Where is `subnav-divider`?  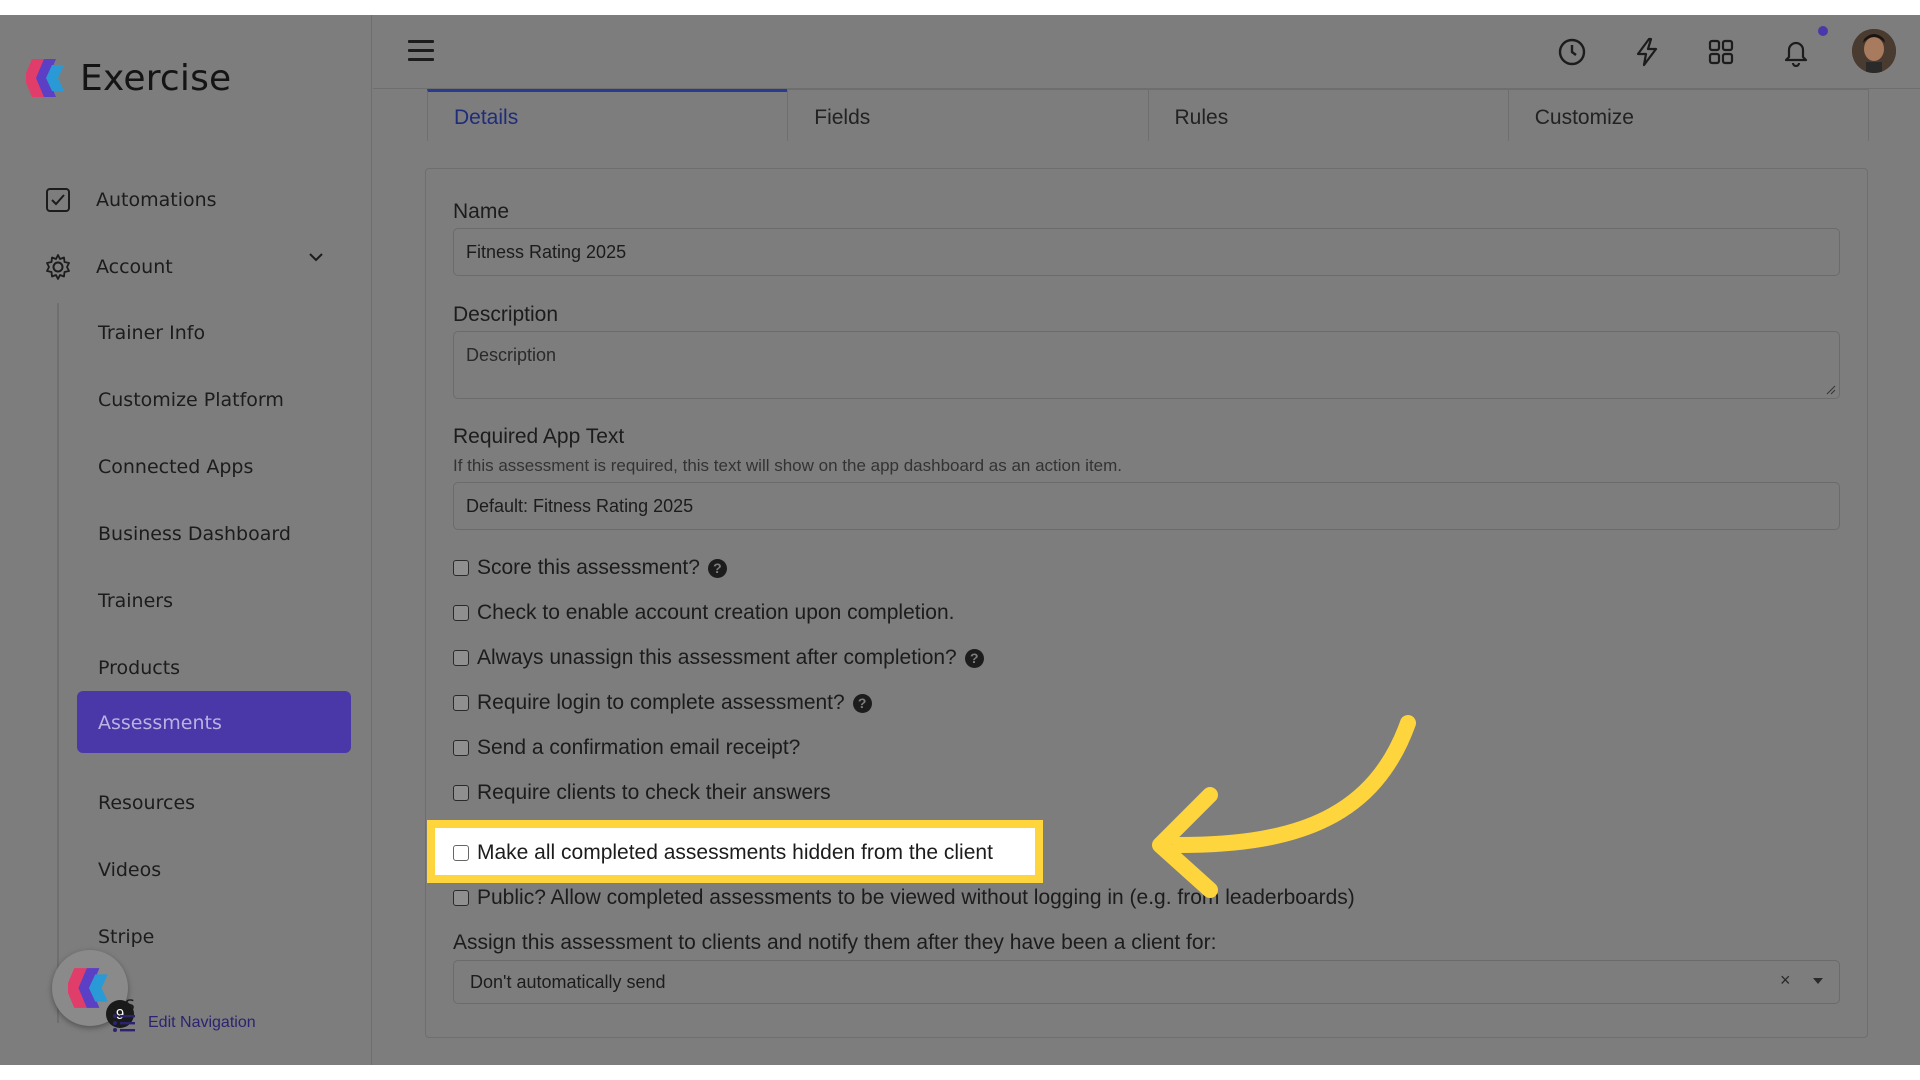 subnav-divider is located at coordinates (58, 663).